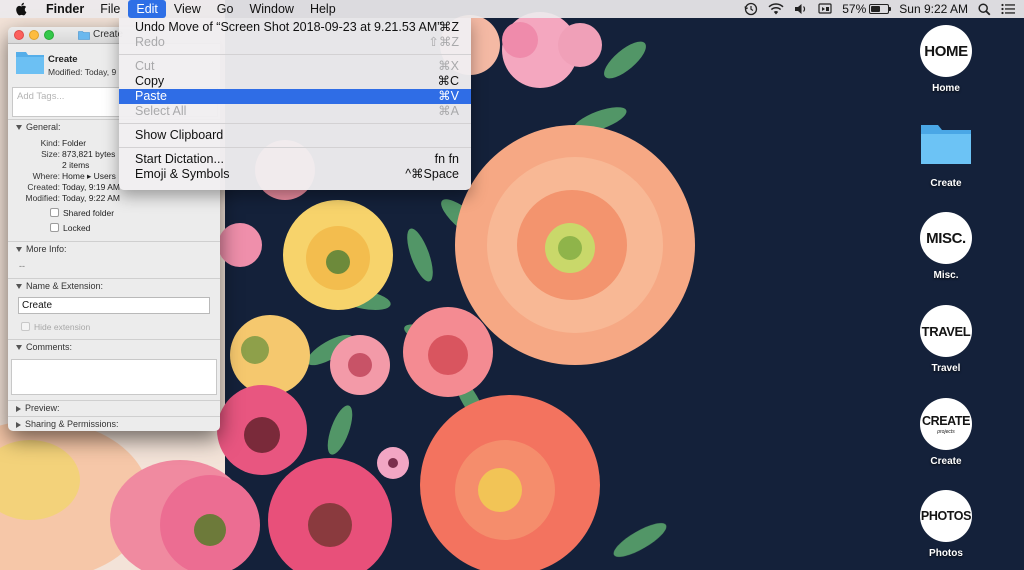  What do you see at coordinates (179, 135) in the screenshot?
I see `show-clipboard-label: Show Clipboard` at bounding box center [179, 135].